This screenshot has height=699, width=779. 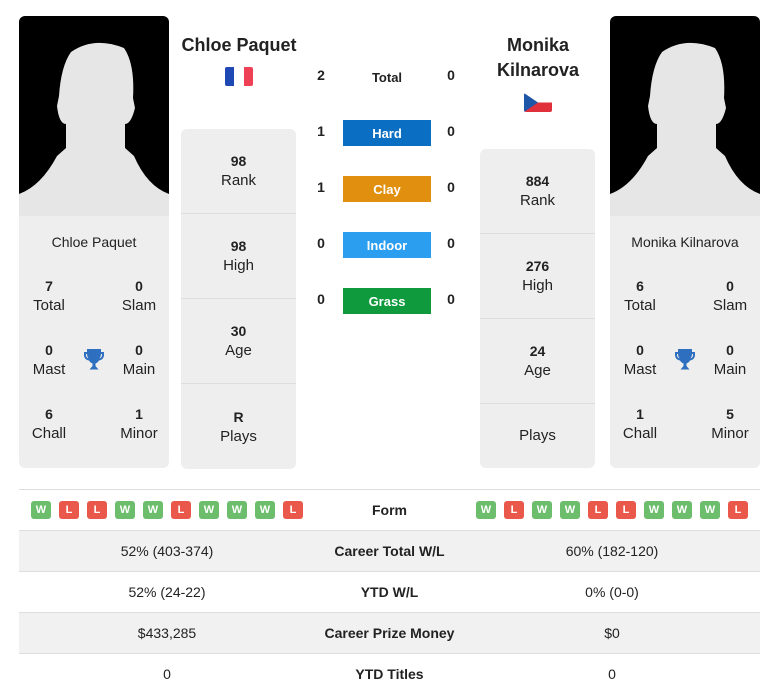 What do you see at coordinates (238, 341) in the screenshot?
I see `player1-age: 30 Age` at bounding box center [238, 341].